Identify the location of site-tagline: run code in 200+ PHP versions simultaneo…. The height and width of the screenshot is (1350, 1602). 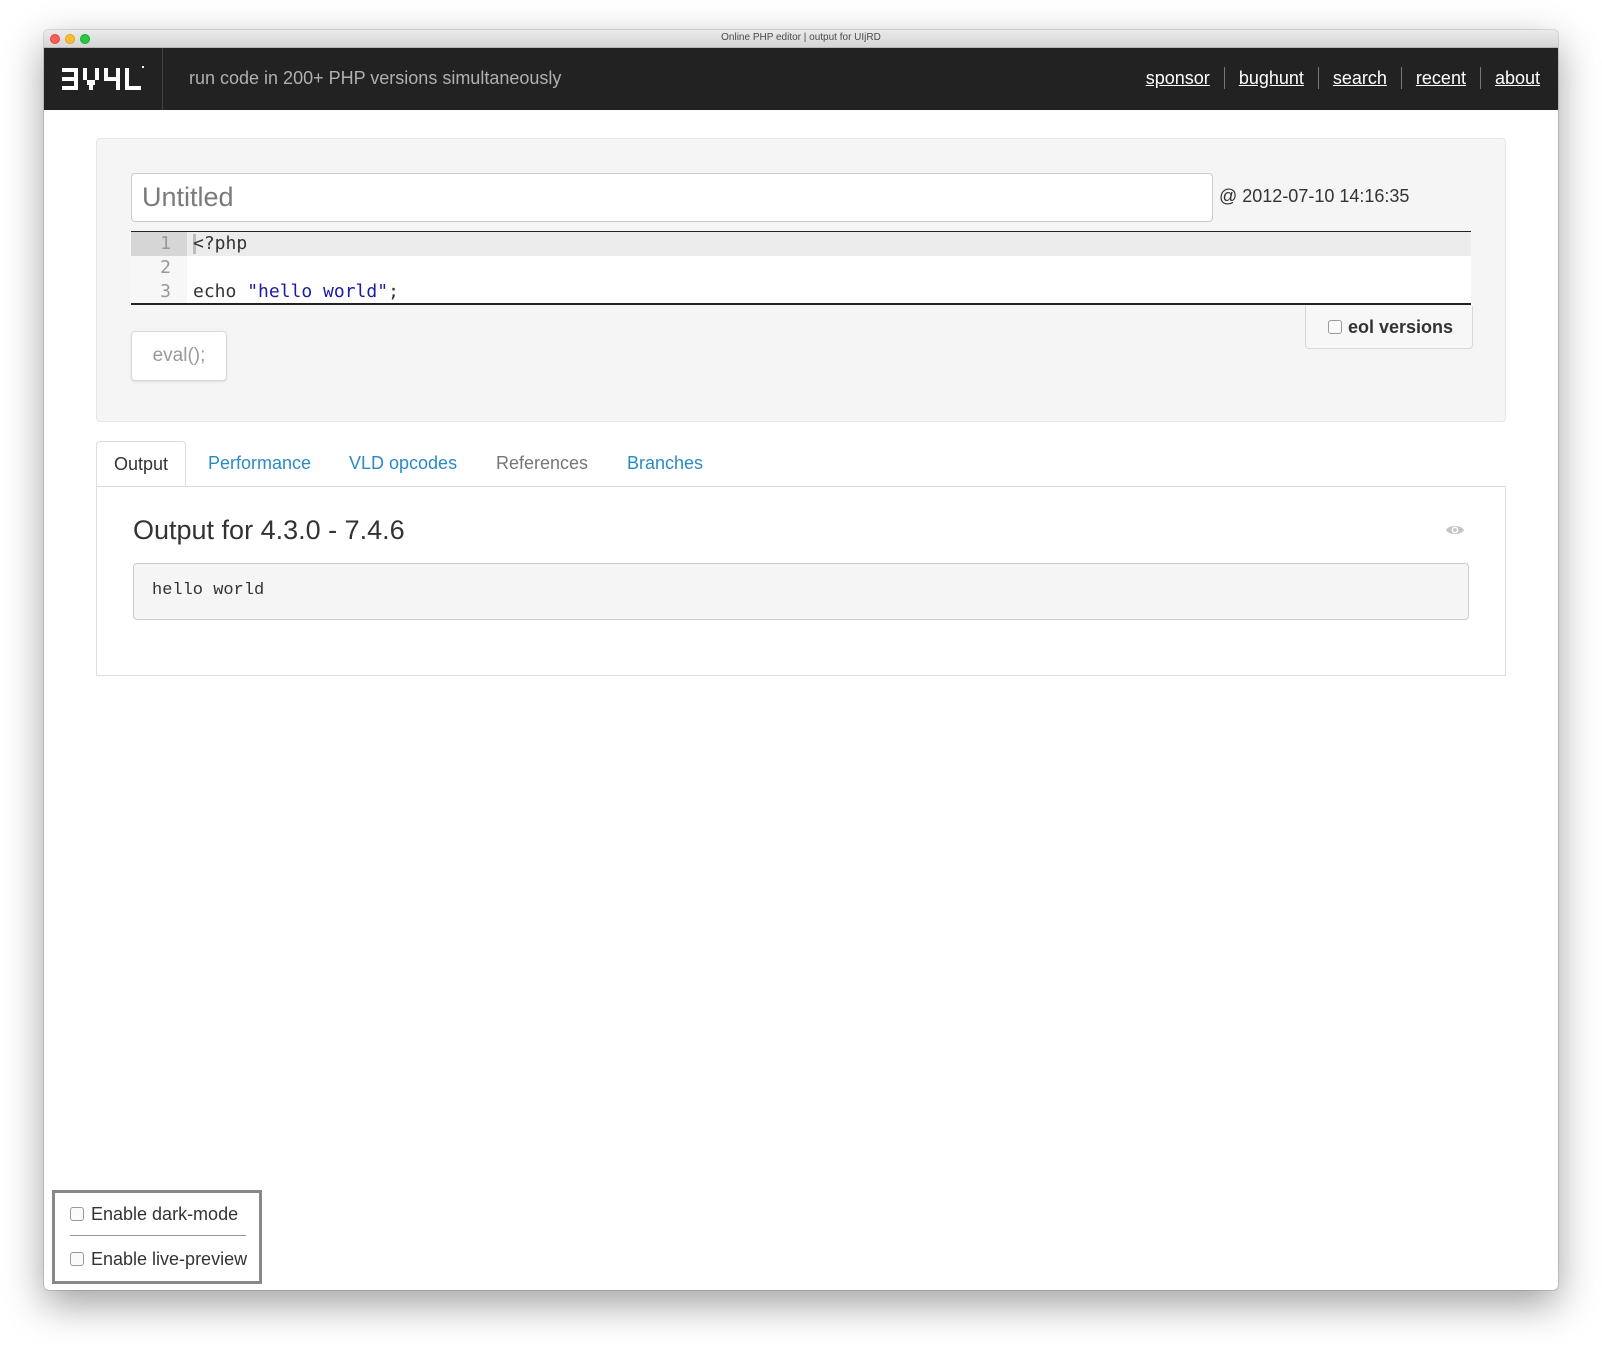
(375, 78).